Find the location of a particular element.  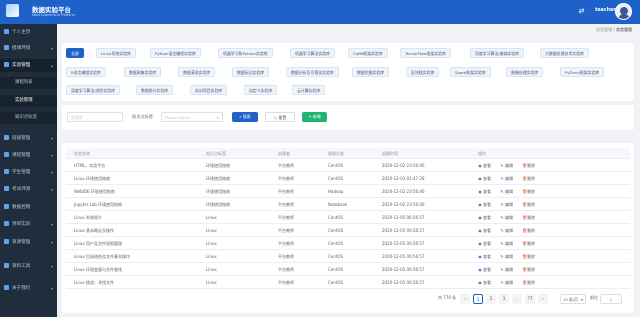

cell-name: Linux 挑战：寻找文件 is located at coordinates (94, 282).